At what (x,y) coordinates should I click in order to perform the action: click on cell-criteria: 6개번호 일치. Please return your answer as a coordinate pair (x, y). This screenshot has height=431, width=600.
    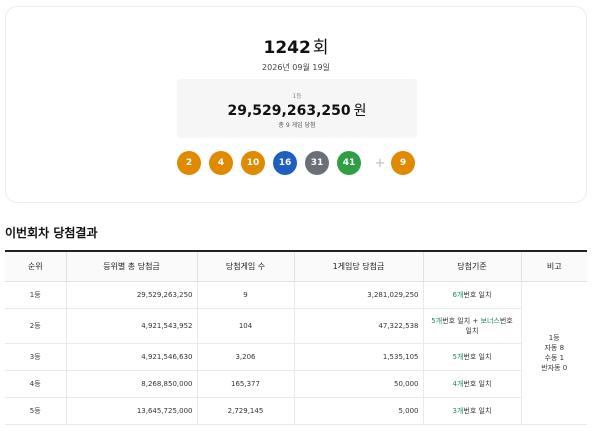
    Looking at the image, I should click on (471, 295).